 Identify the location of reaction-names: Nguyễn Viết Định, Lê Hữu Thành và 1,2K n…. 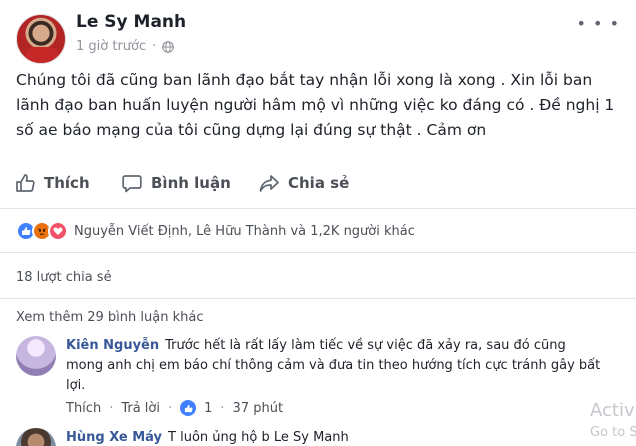
(244, 231).